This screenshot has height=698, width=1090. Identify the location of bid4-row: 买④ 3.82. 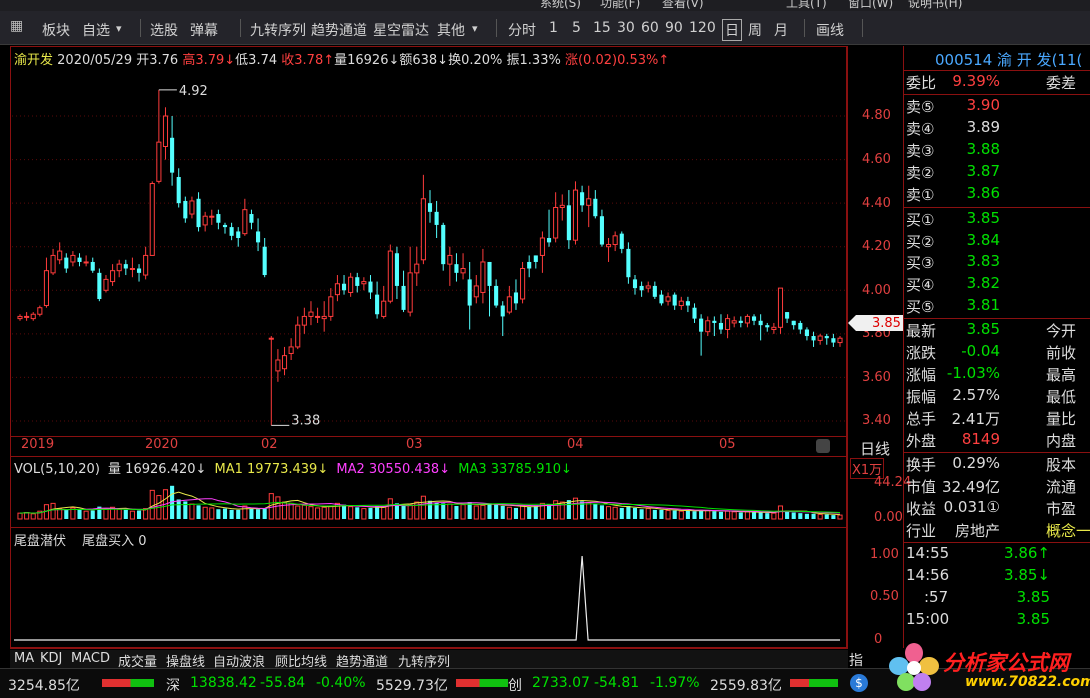
(997, 284).